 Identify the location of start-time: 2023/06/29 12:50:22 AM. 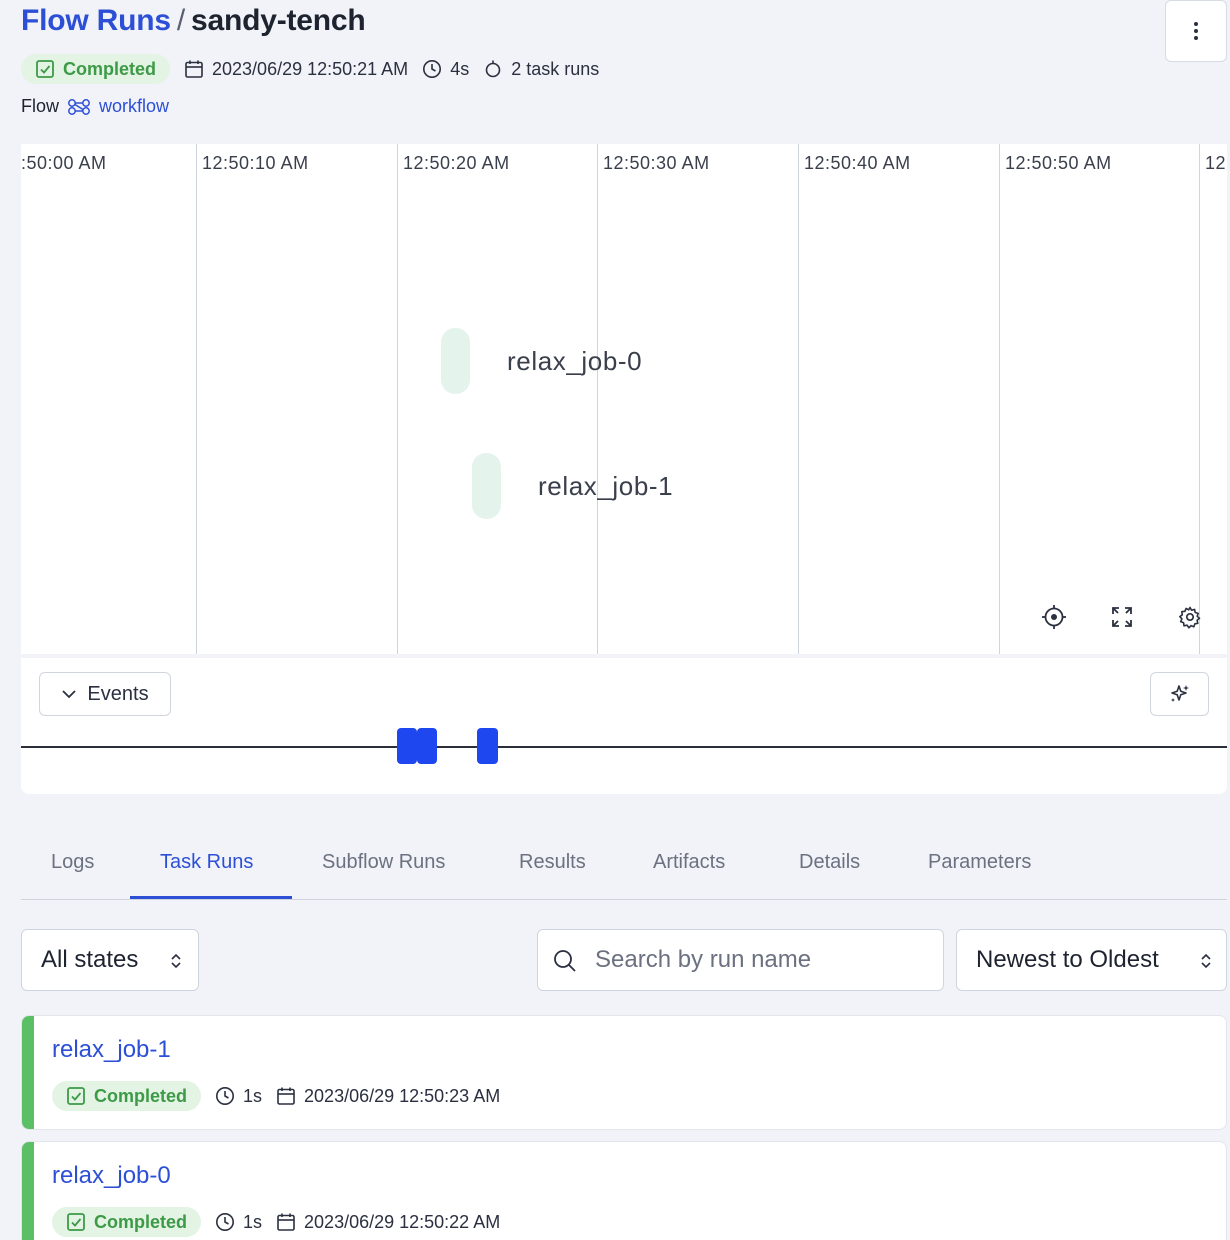
(388, 1222).